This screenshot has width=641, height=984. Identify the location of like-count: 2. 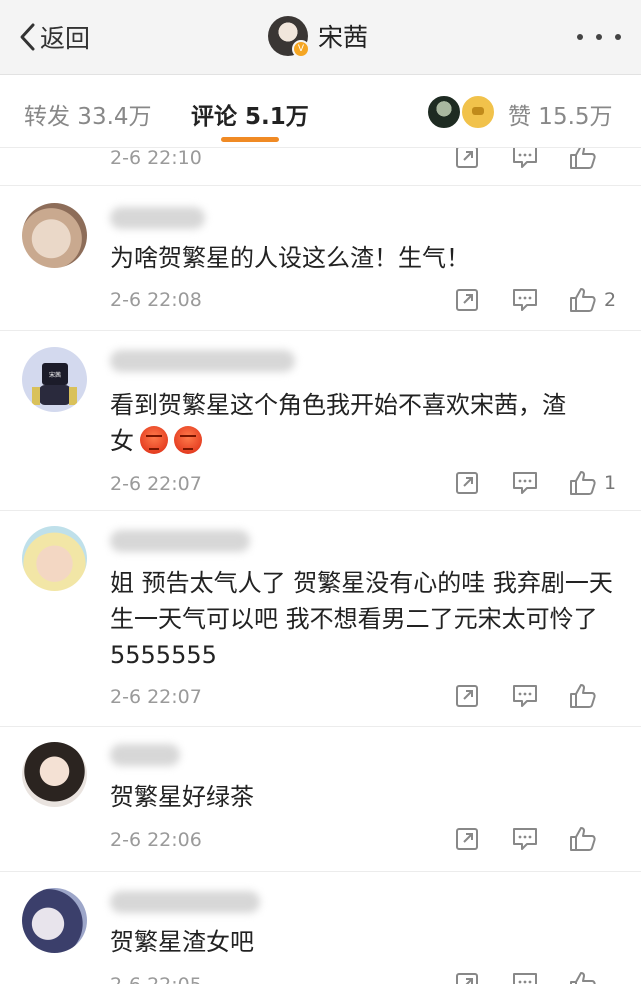
(610, 300).